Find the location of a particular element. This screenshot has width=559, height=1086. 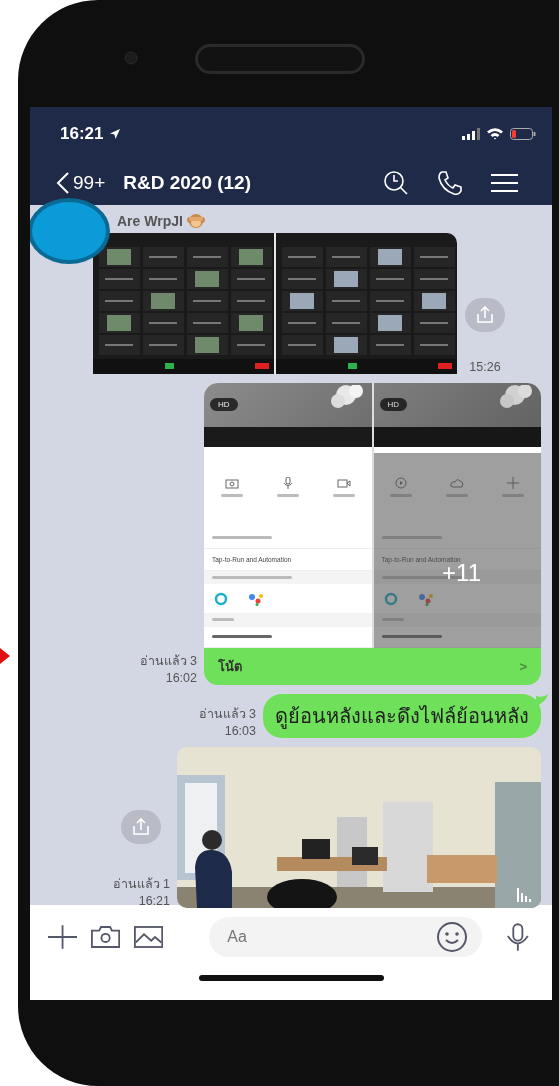

note-button: โน้ต > is located at coordinates (372, 666).